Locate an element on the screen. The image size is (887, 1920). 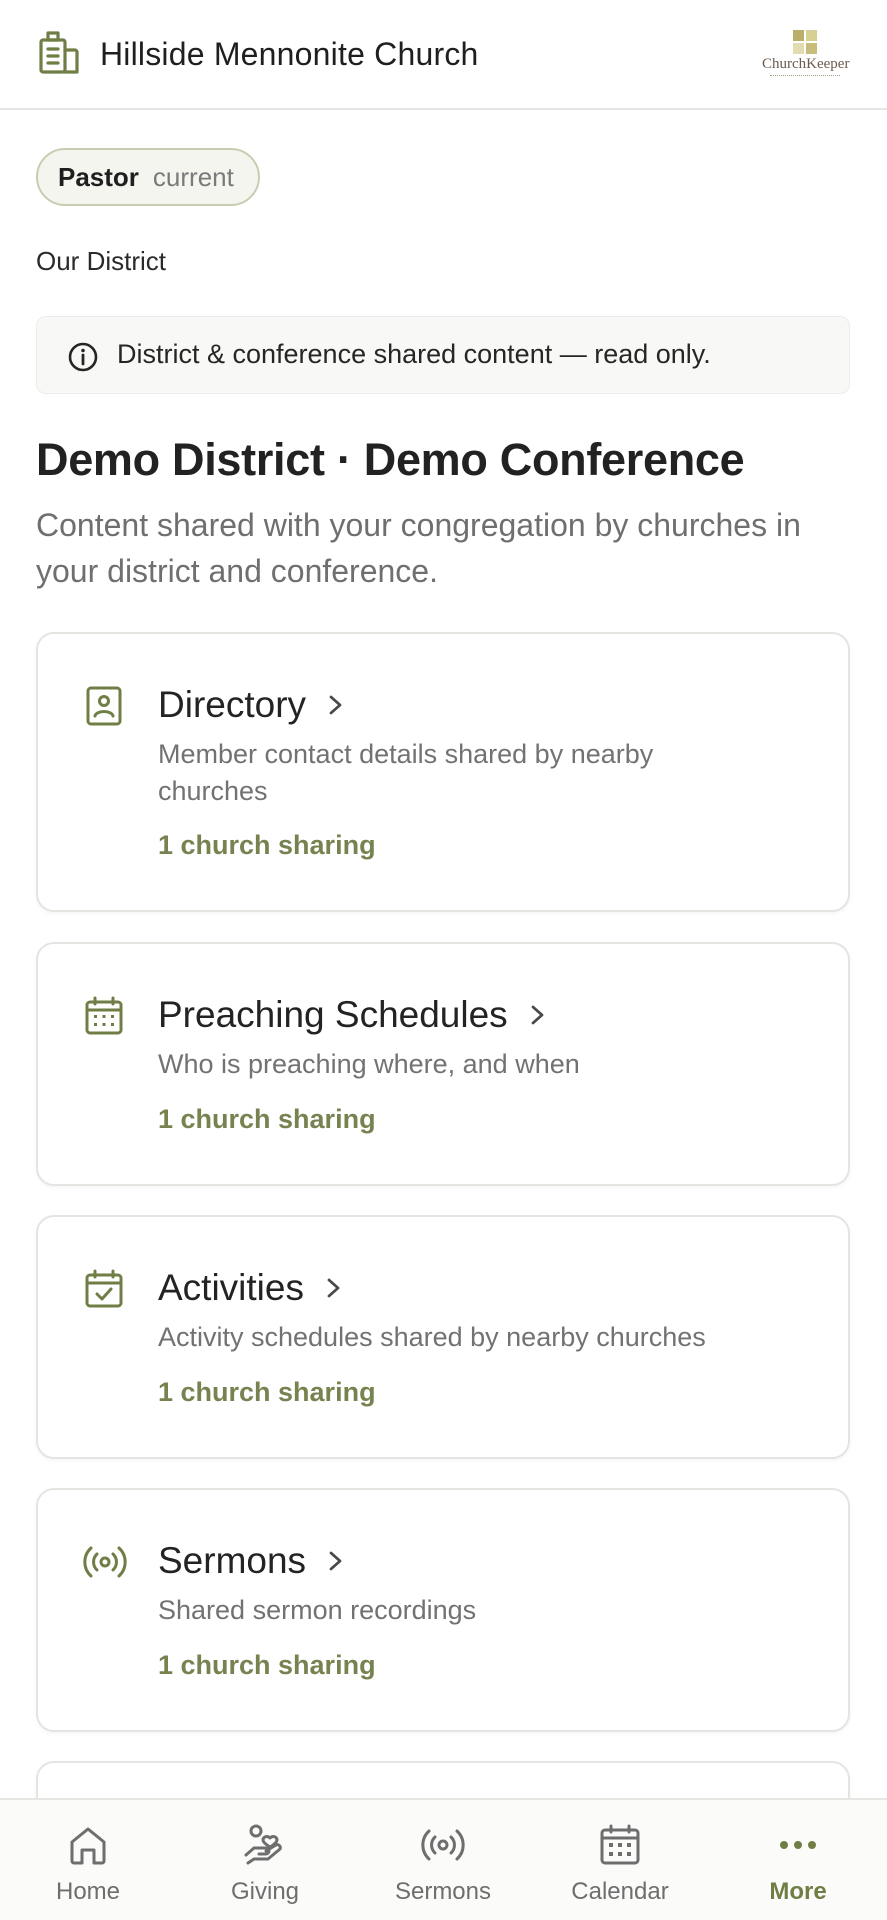
bottom-nav: Home Giving Sermons Calendar More is located at coordinates (443, 1859).